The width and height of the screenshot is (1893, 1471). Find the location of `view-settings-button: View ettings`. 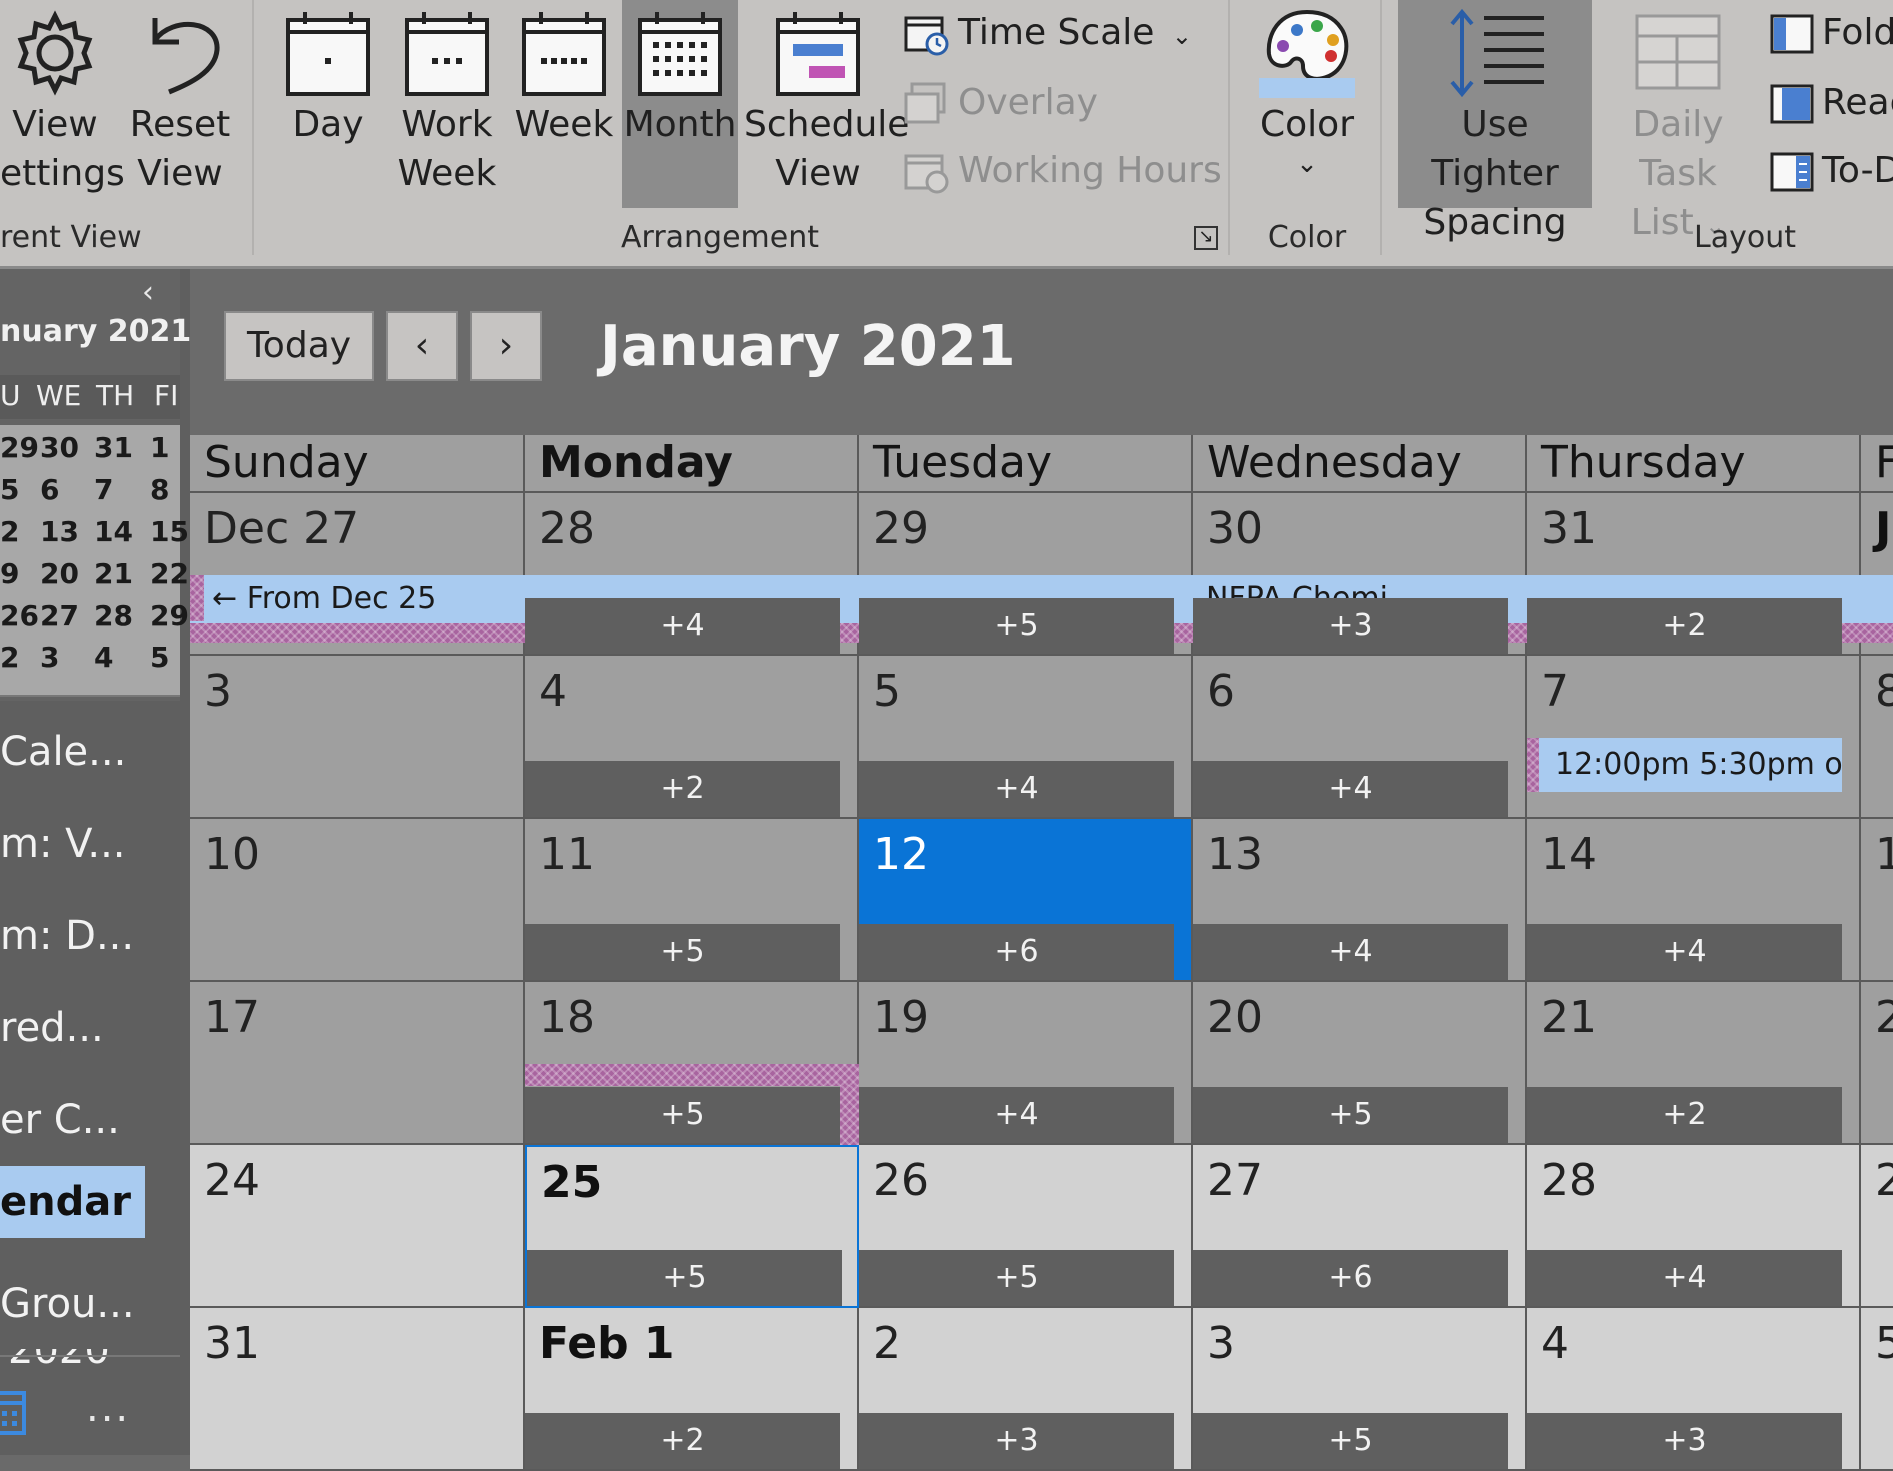

view-settings-button: View ettings is located at coordinates (62, 102).